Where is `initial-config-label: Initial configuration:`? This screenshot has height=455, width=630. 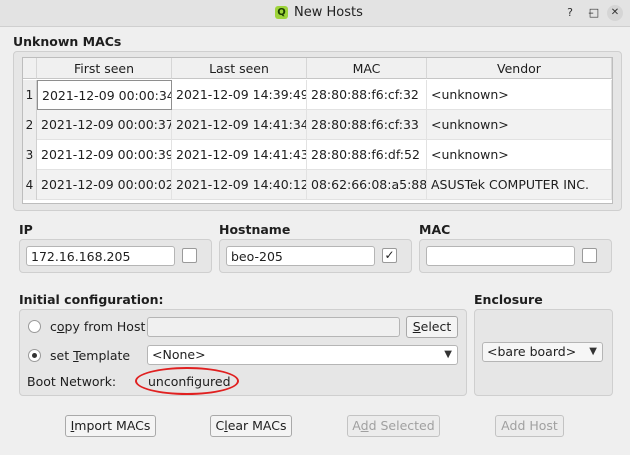 initial-config-label: Initial configuration: is located at coordinates (91, 299).